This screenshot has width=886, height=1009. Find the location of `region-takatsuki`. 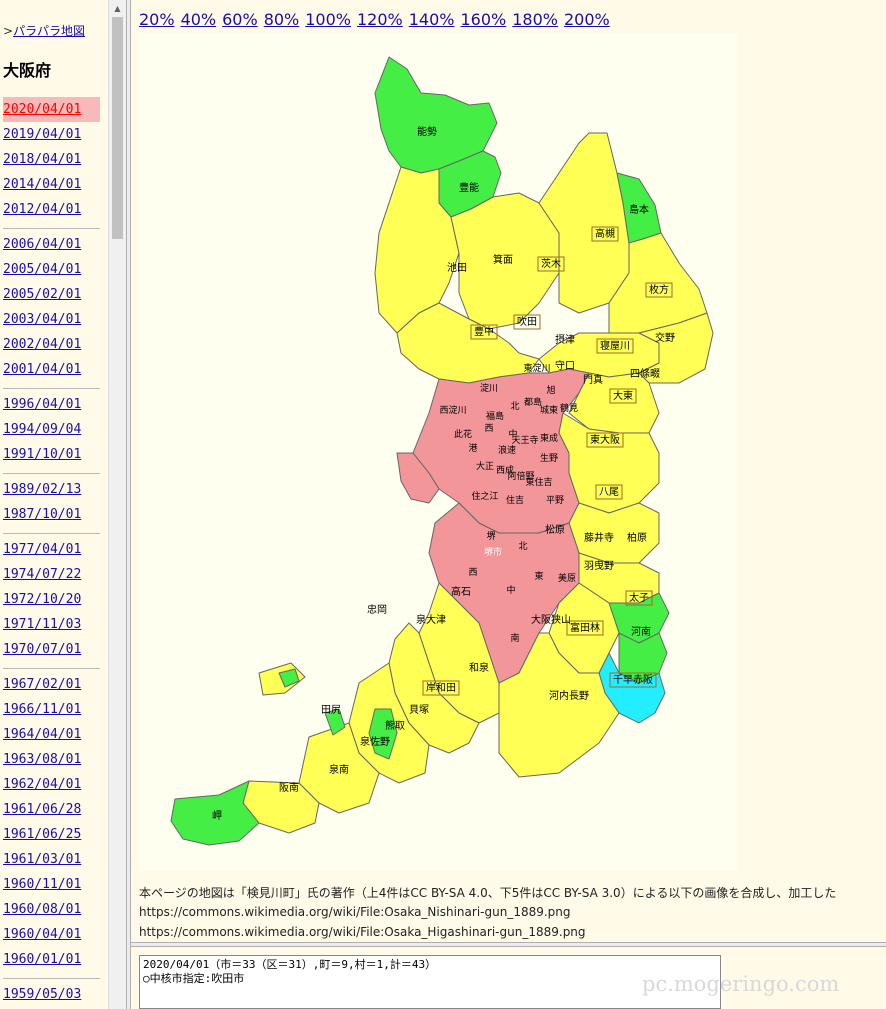

region-takatsuki is located at coordinates (584, 223).